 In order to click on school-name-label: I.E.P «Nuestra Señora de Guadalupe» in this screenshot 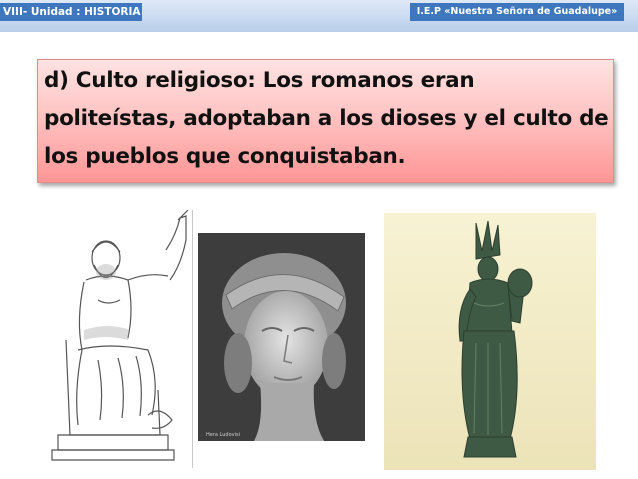, I will do `click(517, 12)`.